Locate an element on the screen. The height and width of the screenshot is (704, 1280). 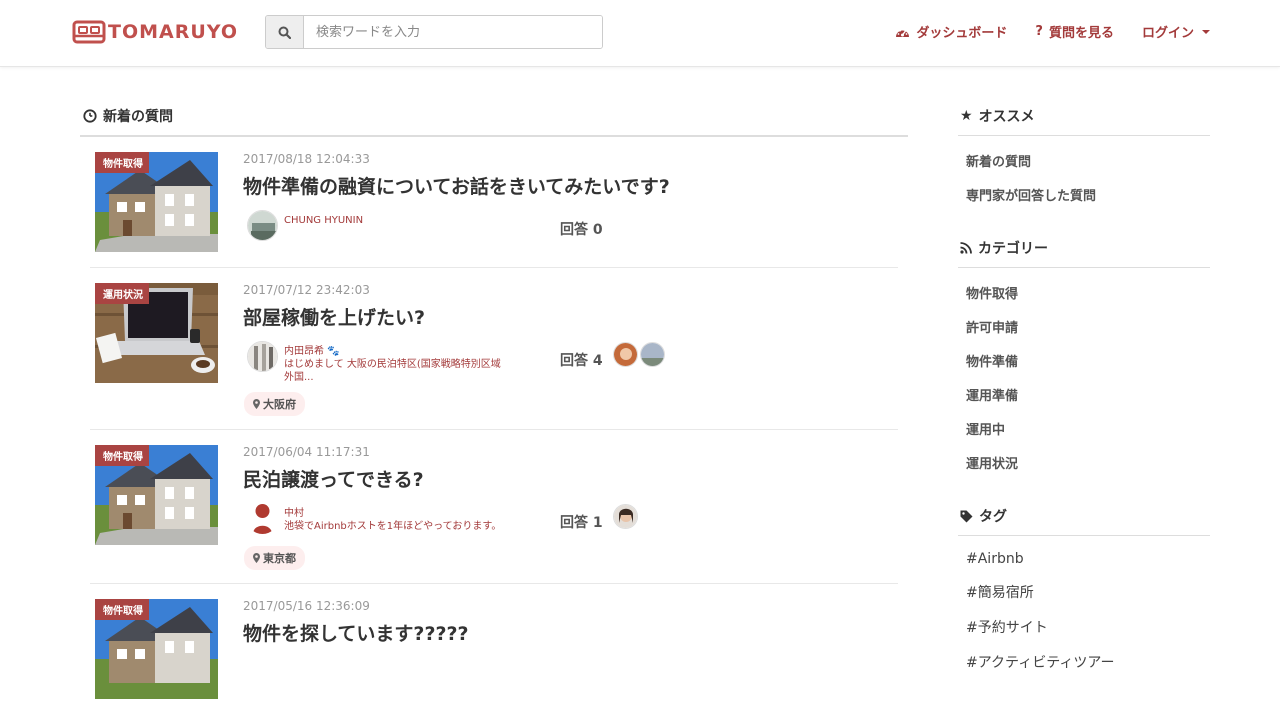
tag-list: #Airbnb #簡易宿所 #予約サイト #アクティビティツアー is located at coordinates (1084, 618).